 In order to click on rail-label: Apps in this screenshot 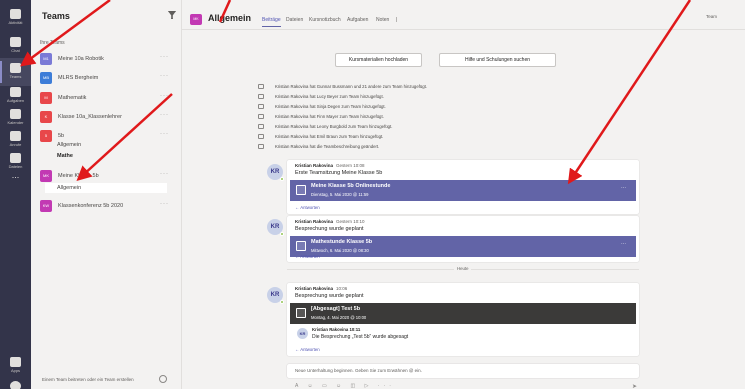, I will do `click(15, 370)`.